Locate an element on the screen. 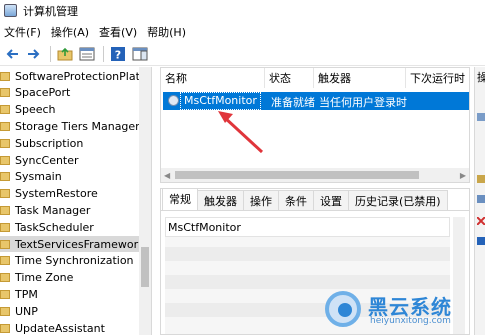  menu-bar: 文件(F) 操作(A) 查看(V) 帮助(H) is located at coordinates (242, 31).